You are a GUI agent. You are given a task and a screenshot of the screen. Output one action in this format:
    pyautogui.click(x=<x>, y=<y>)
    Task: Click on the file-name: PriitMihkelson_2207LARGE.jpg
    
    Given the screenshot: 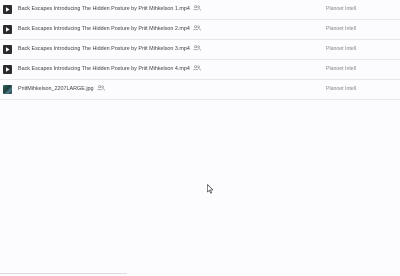 What is the action you would take?
    pyautogui.click(x=61, y=89)
    